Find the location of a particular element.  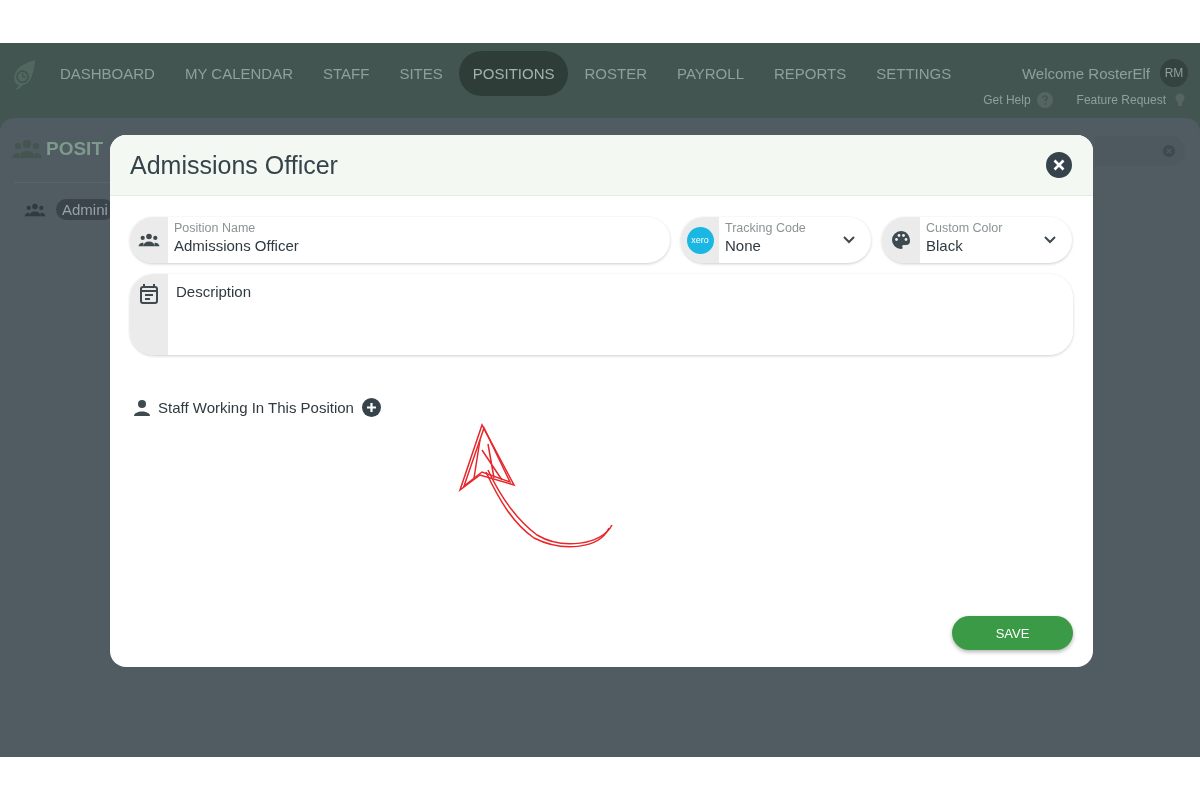

get-help-link: Get Help is located at coordinates (1007, 100).